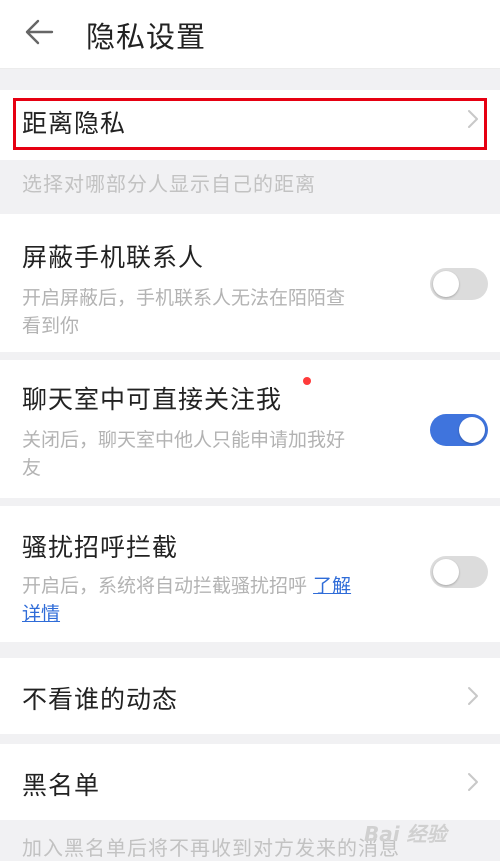 The height and width of the screenshot is (861, 500). What do you see at coordinates (113, 257) in the screenshot?
I see `block-contacts-title: 屏蔽手机联系人` at bounding box center [113, 257].